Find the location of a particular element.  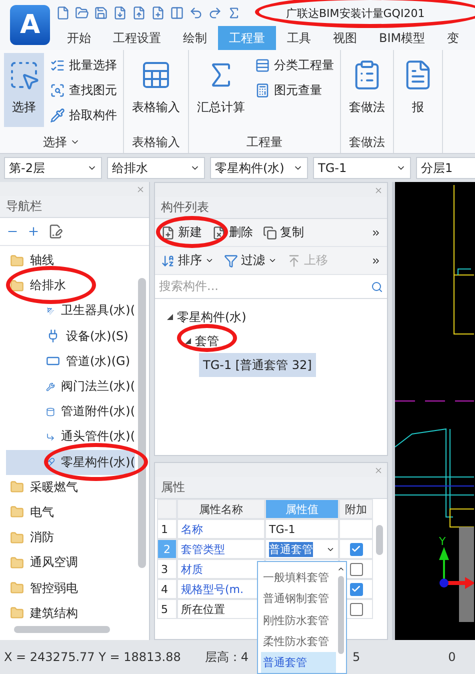

status-text: 0 is located at coordinates (452, 657).